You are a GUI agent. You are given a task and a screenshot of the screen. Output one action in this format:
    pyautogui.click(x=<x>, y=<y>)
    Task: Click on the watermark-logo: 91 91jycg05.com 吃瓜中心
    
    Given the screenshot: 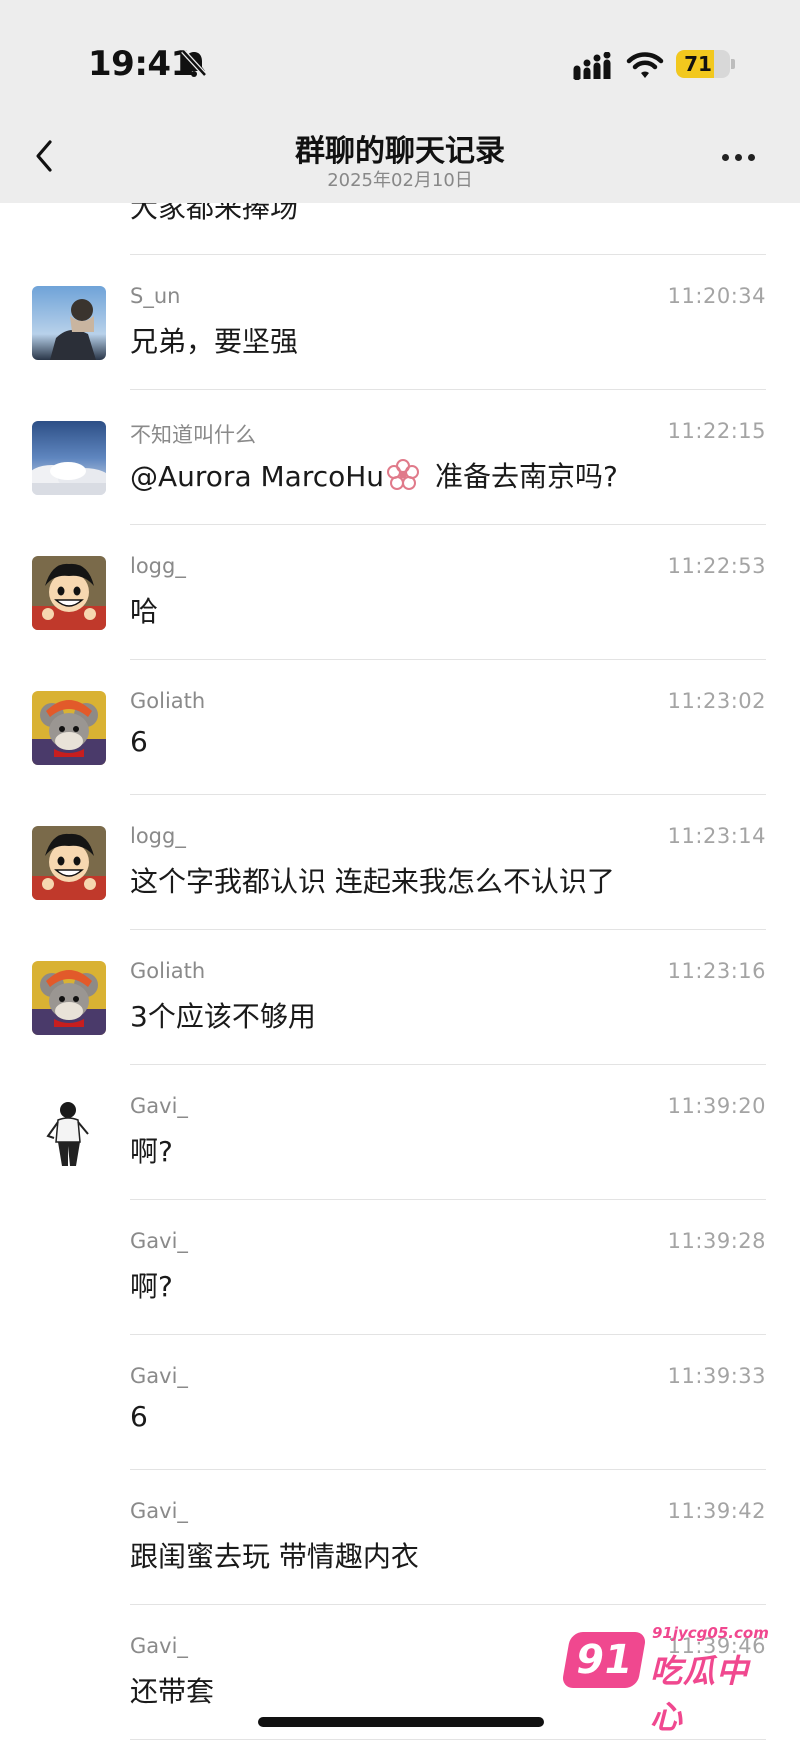 What is the action you would take?
    pyautogui.click(x=665, y=1680)
    